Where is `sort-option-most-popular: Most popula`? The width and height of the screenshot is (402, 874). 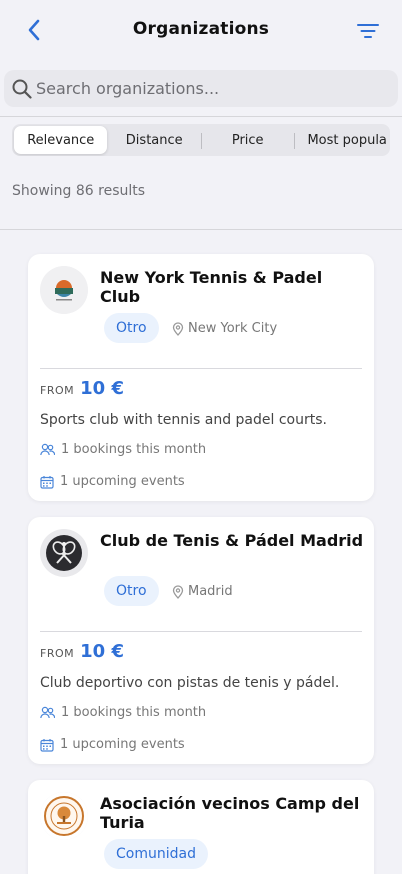 sort-option-most-popular: Most popula is located at coordinates (341, 140).